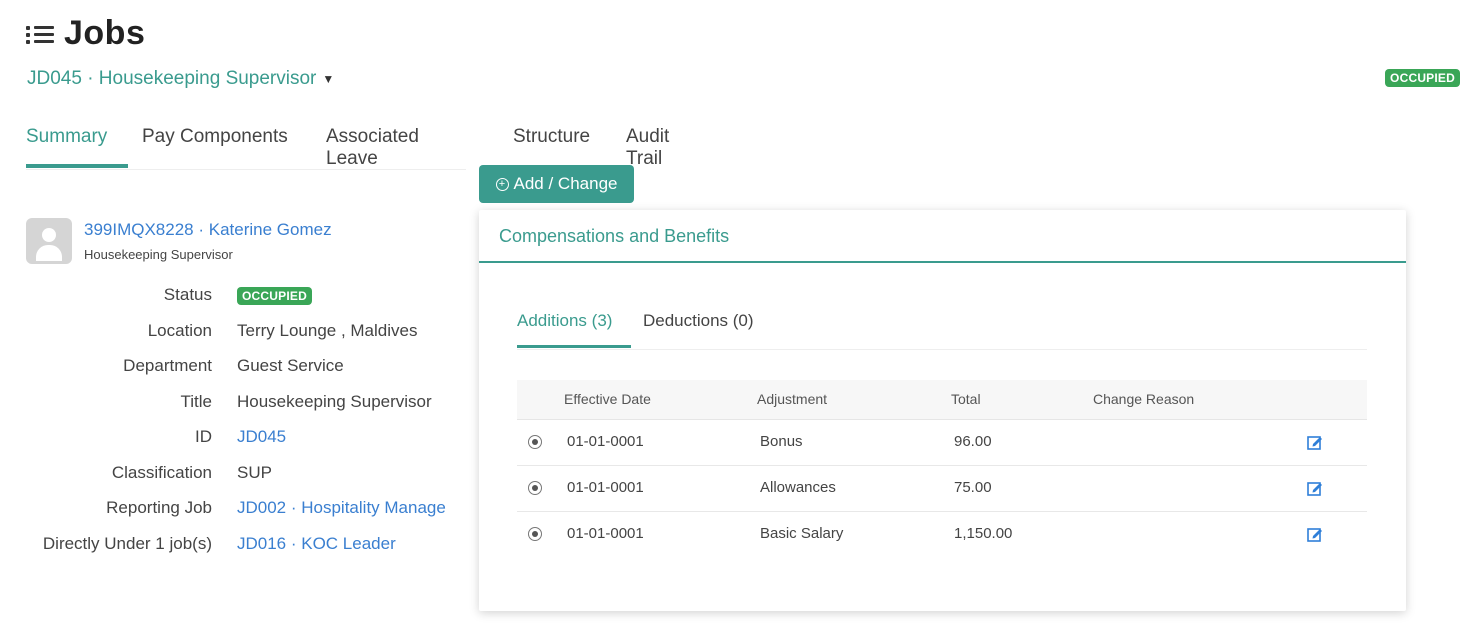 The height and width of the screenshot is (642, 1484). I want to click on detail-label: ID, so click(203, 436).